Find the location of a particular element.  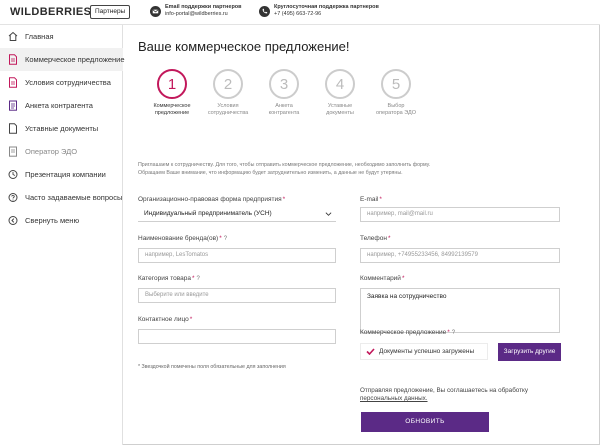

label-text: Категория товара is located at coordinates (164, 278).